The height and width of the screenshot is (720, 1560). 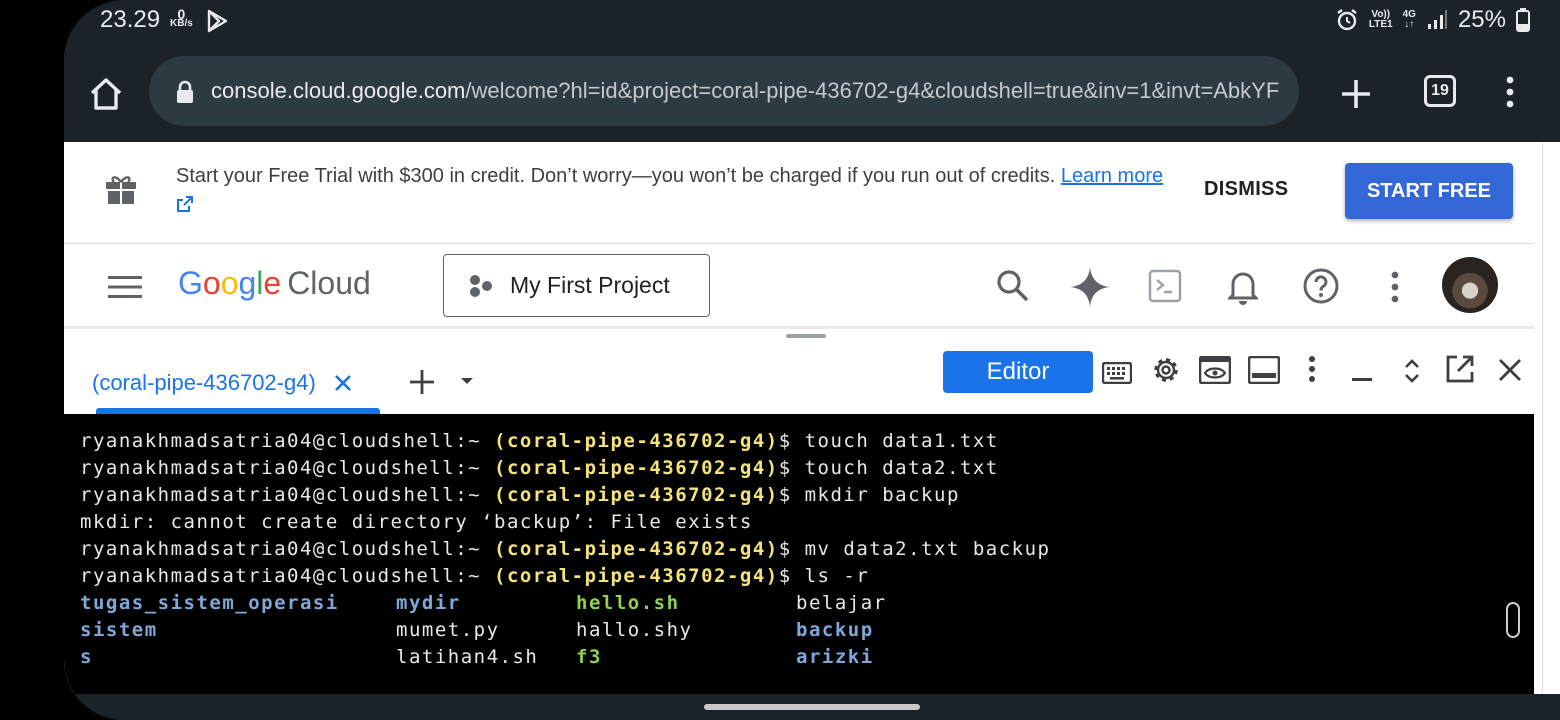 I want to click on status-right: Vo)) LTE1 4G ↓↑ 25%, so click(x=1432, y=20).